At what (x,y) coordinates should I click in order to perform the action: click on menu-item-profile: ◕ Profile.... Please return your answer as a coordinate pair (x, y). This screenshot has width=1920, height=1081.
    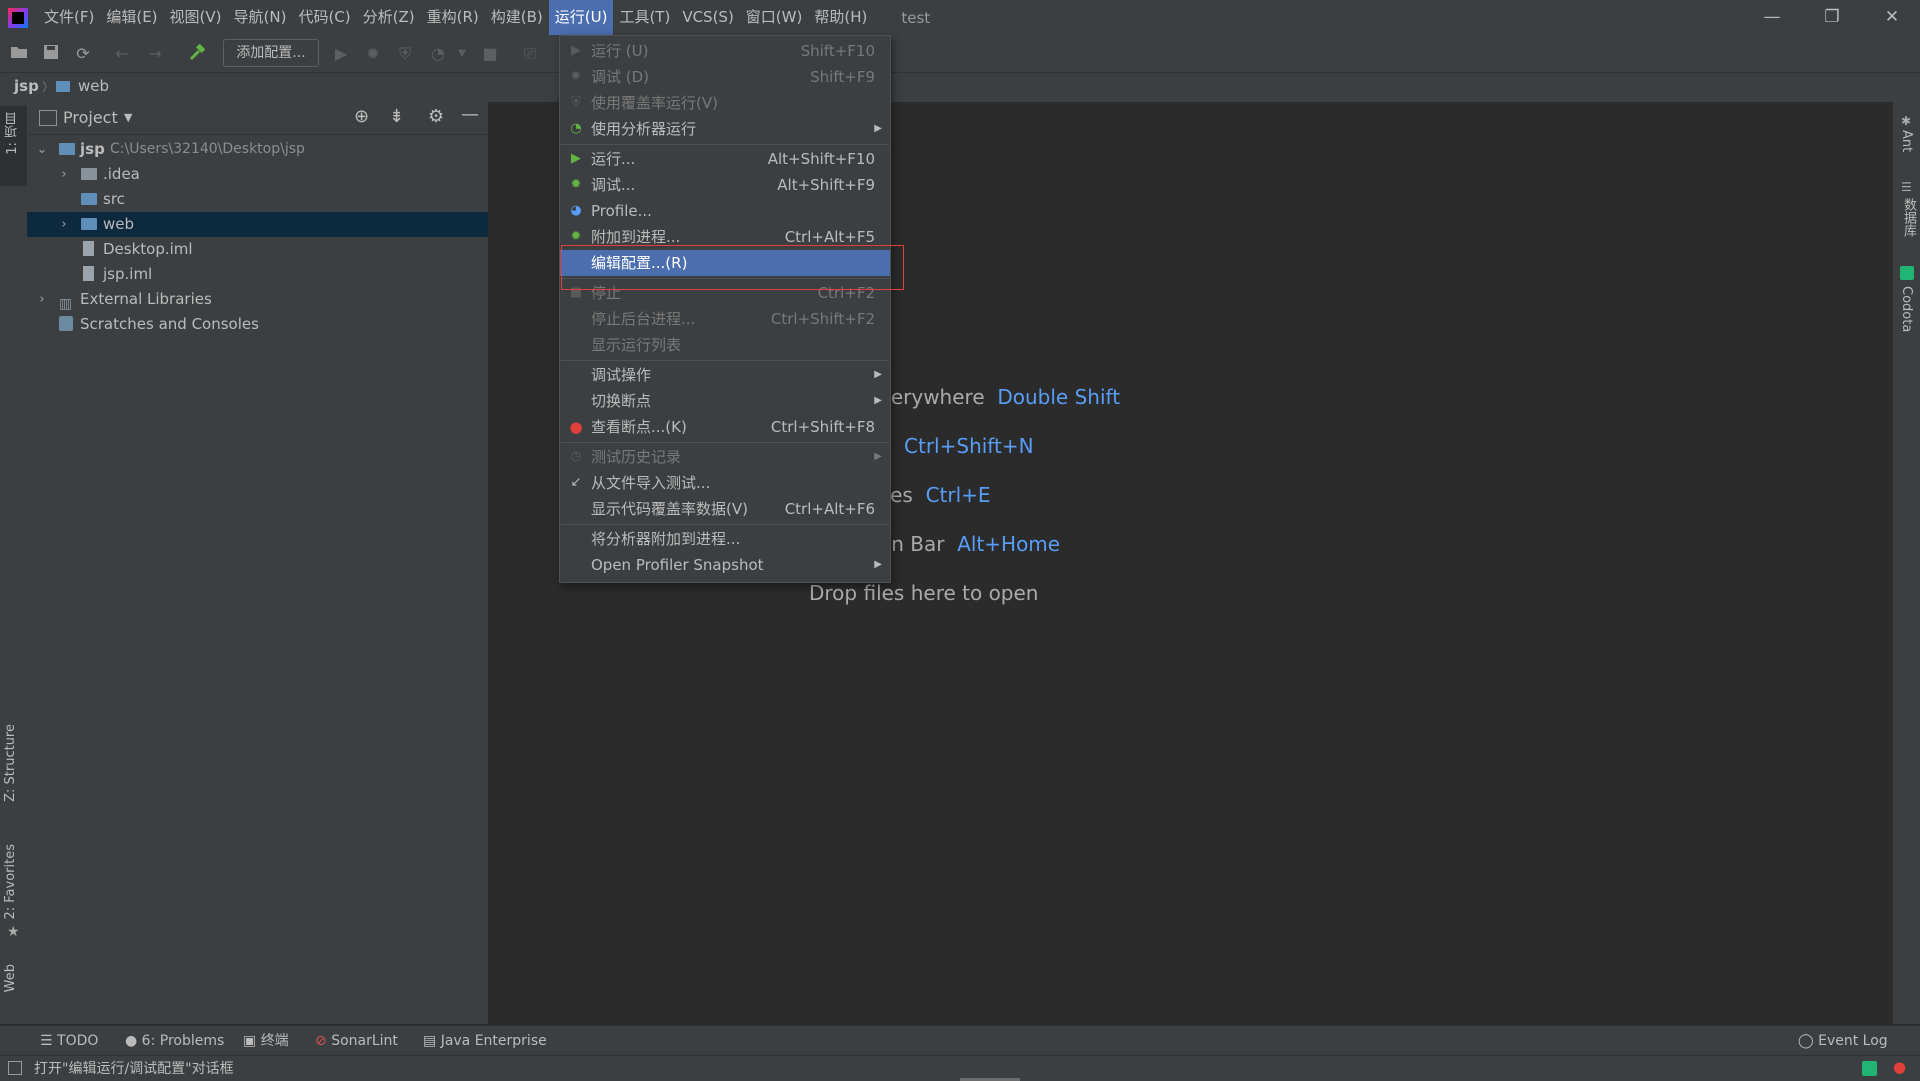
    Looking at the image, I should click on (725, 211).